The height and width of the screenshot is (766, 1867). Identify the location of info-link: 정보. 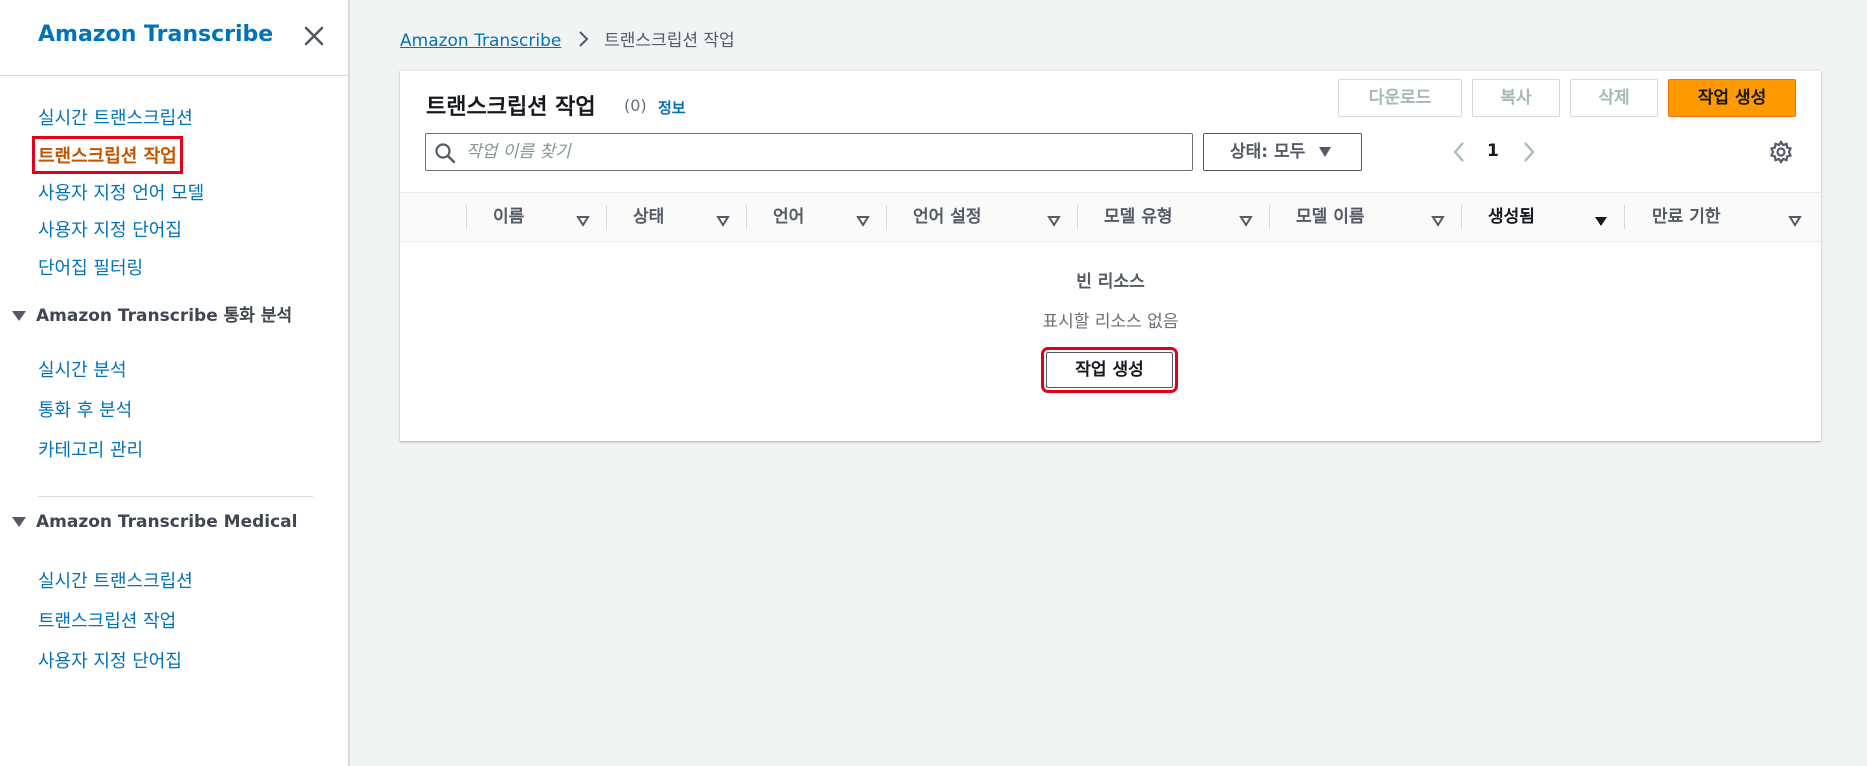
(672, 107).